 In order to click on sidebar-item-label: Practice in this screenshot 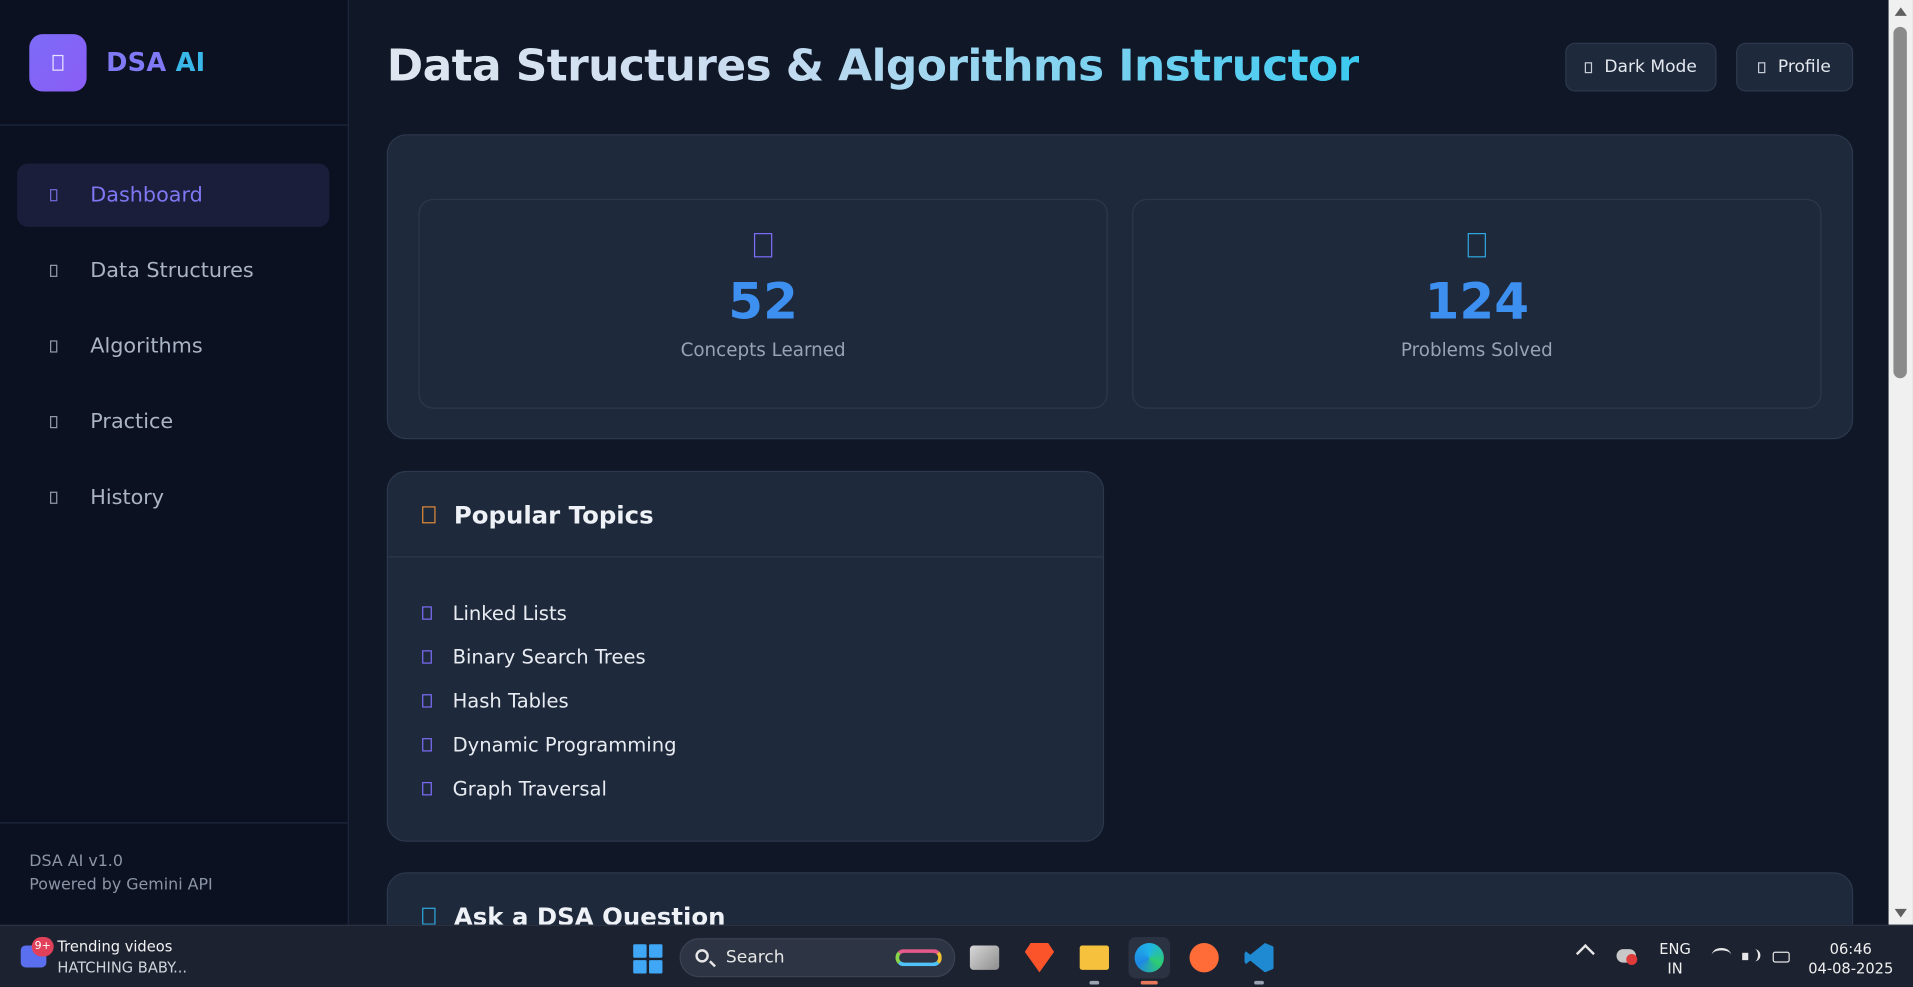, I will do `click(132, 422)`.